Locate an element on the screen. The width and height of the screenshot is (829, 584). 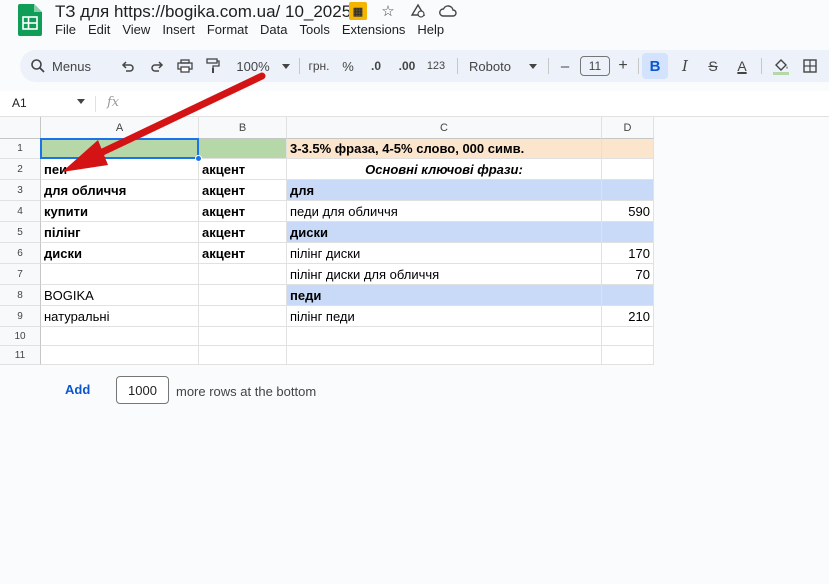
menu-edit: Edit is located at coordinates (99, 29).